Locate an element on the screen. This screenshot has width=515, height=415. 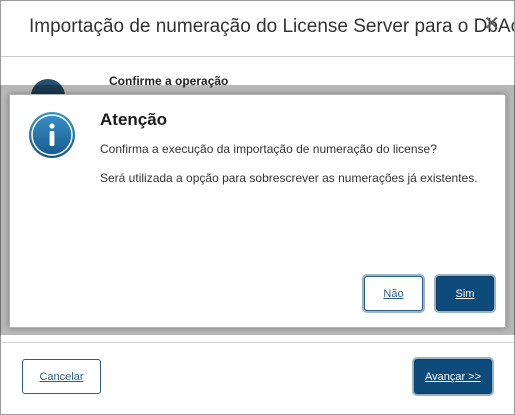
no-button-label: Não is located at coordinates (393, 293).